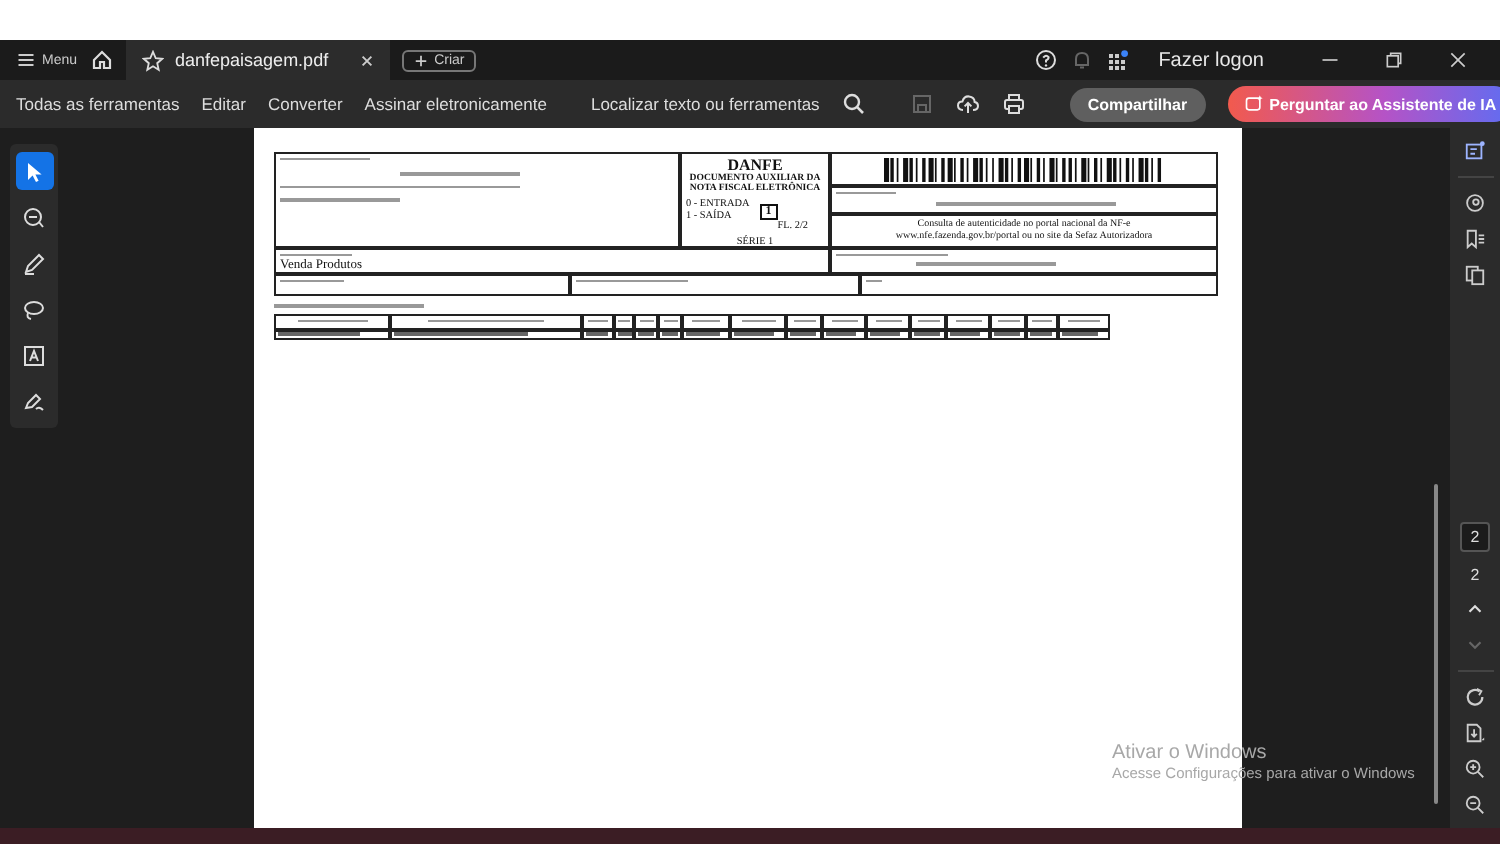  What do you see at coordinates (1475, 733) in the screenshot?
I see `document-icon` at bounding box center [1475, 733].